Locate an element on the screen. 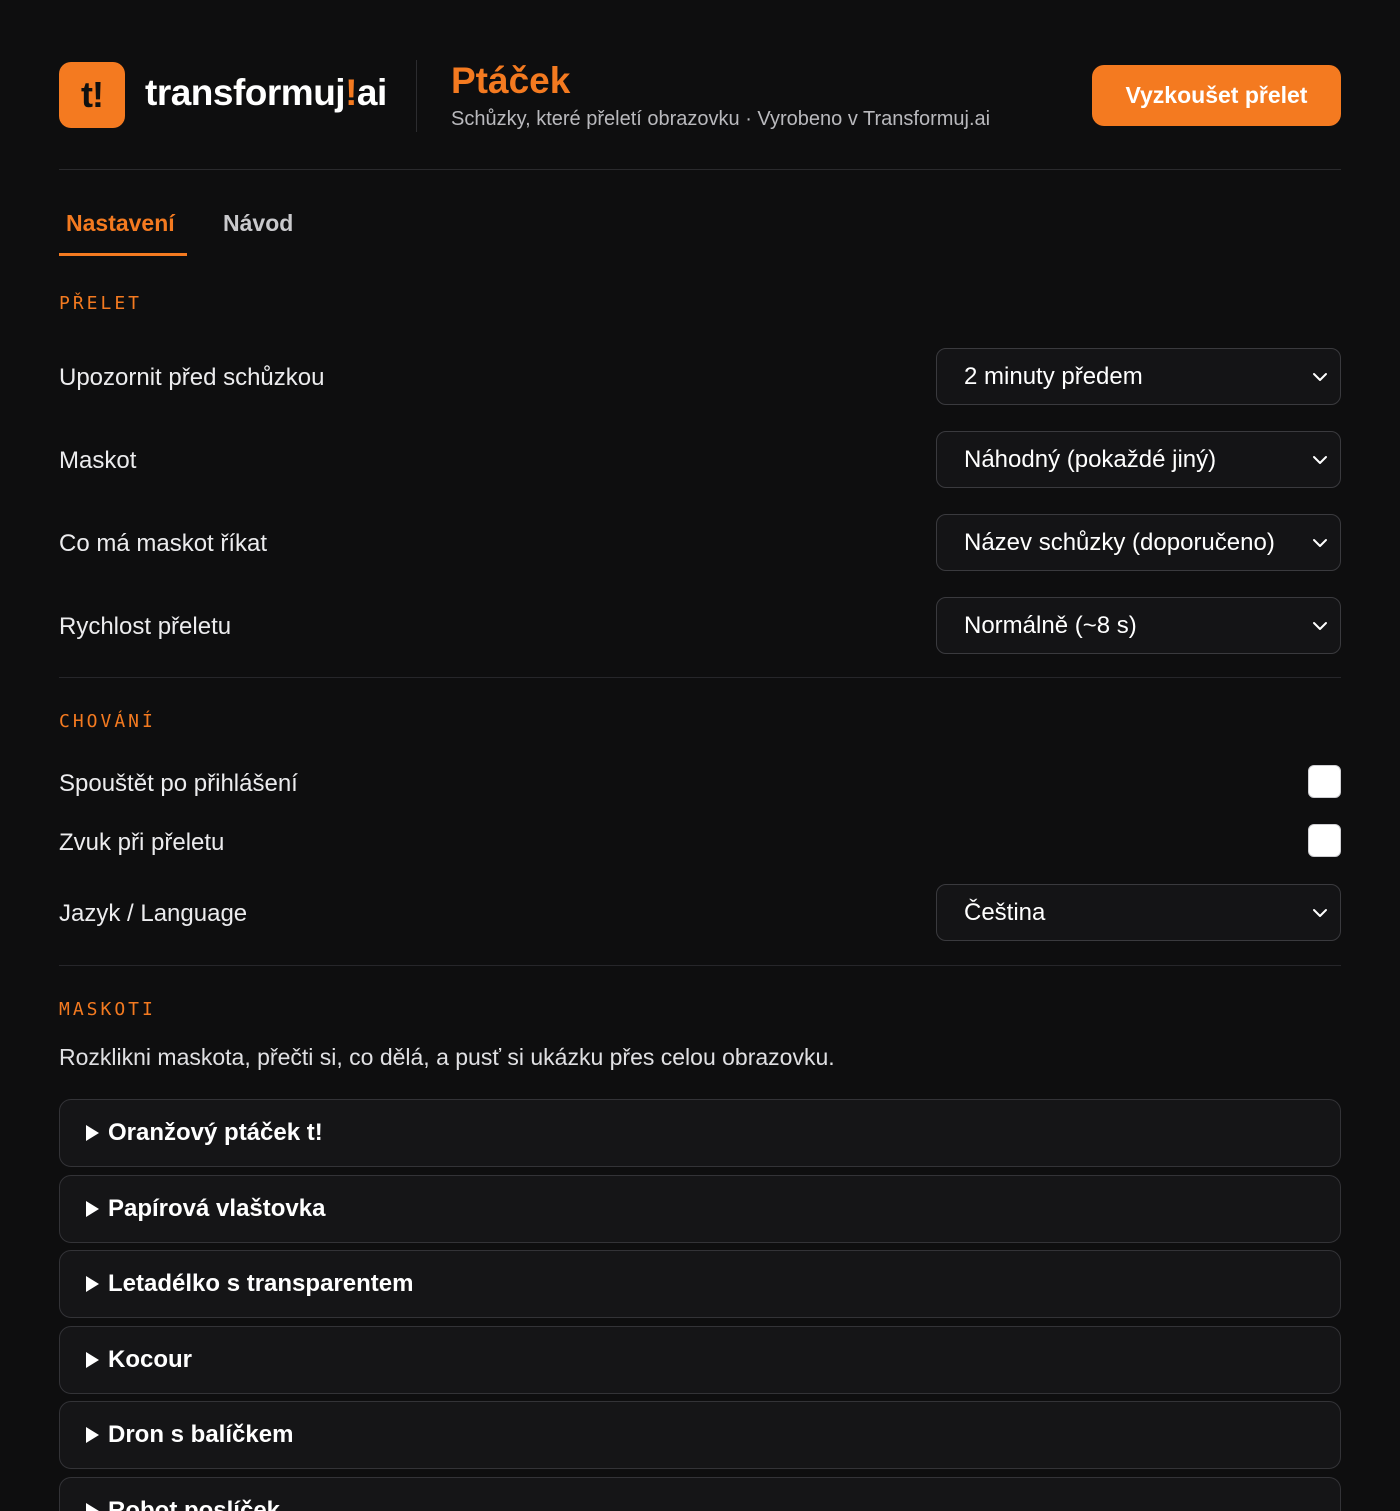  notify-before-label: Upozornit před schůzkou is located at coordinates (192, 377).